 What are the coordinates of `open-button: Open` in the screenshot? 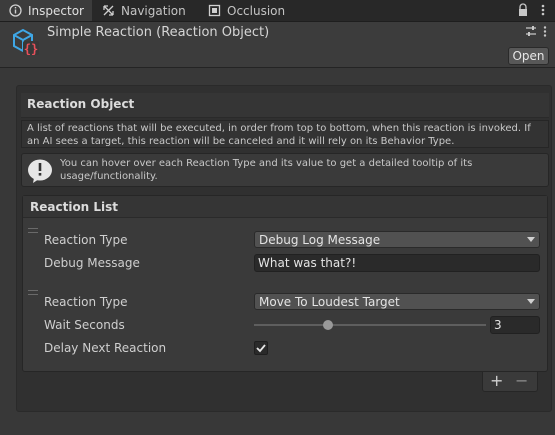 It's located at (528, 56).